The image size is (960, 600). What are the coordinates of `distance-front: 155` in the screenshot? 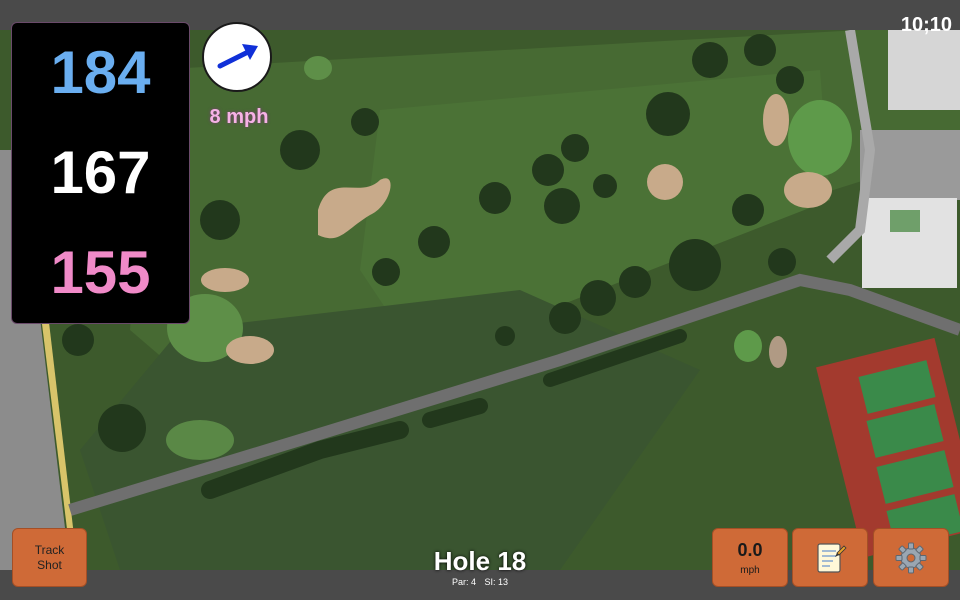 It's located at (100, 272).